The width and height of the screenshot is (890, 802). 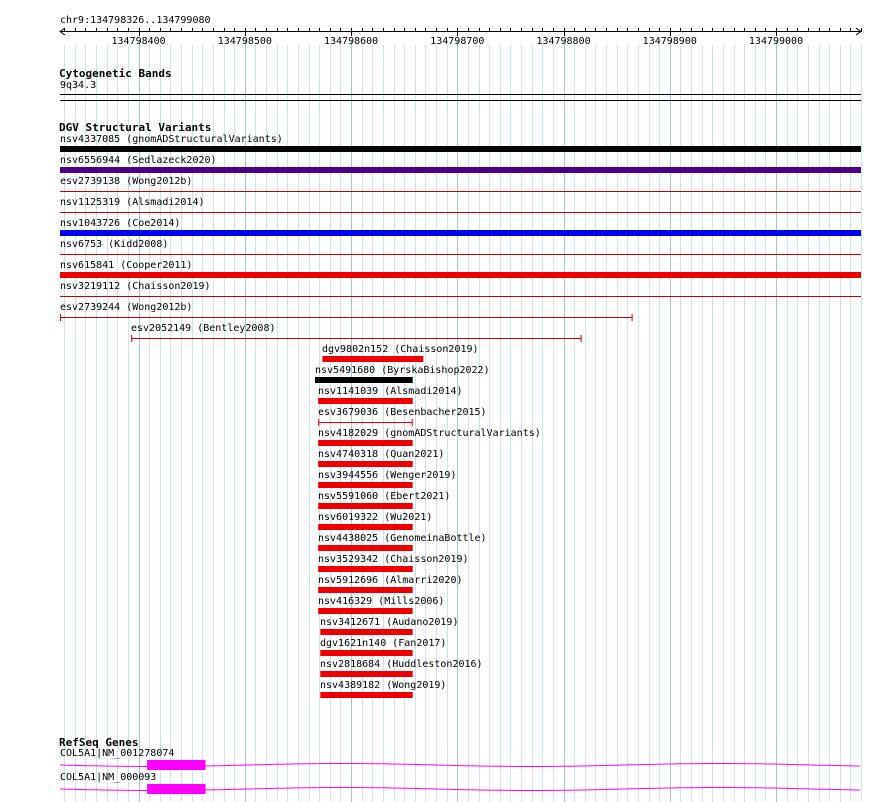 What do you see at coordinates (389, 623) in the screenshot?
I see `dgv-variant-label: nsv3412671 (Audano2019)` at bounding box center [389, 623].